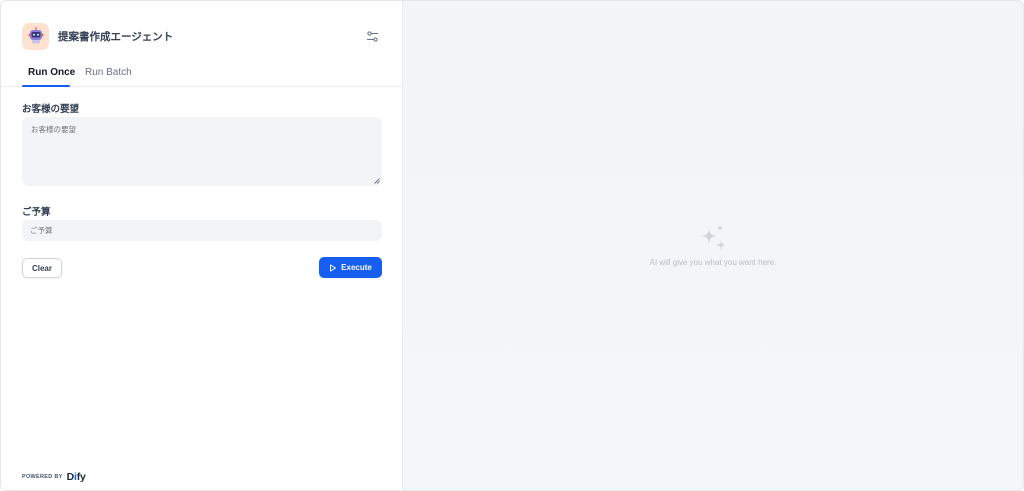 This screenshot has width=1024, height=491. I want to click on app-header: 提案書作成エージェント, so click(202, 36).